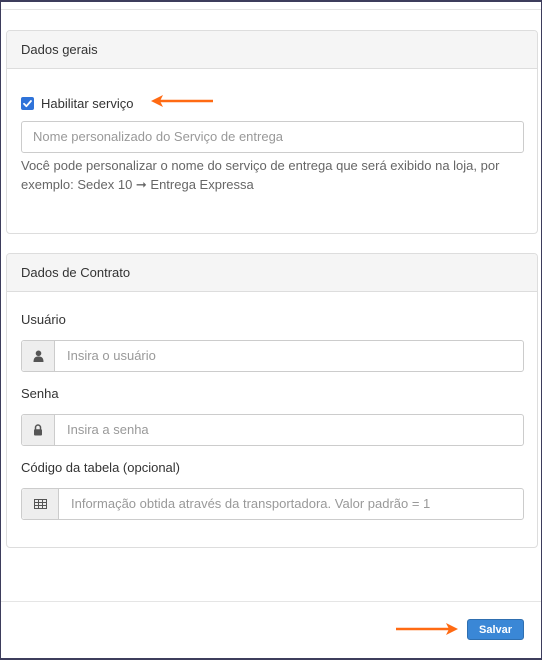 This screenshot has width=542, height=660. What do you see at coordinates (427, 629) in the screenshot?
I see `annotation-arrow-right-icon` at bounding box center [427, 629].